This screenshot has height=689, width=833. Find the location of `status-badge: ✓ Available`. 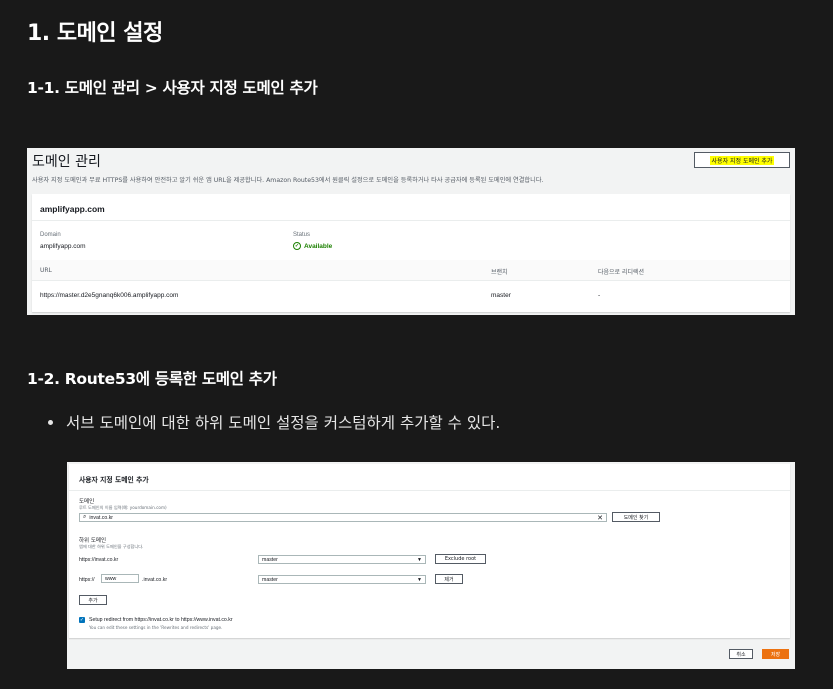

status-badge: ✓ Available is located at coordinates (312, 246).